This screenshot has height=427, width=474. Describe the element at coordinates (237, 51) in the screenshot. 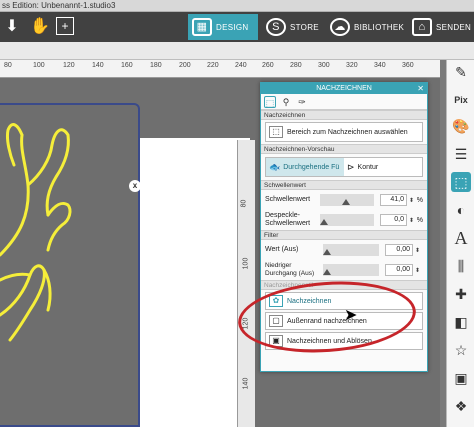

I see `secondary-toolbar` at that location.